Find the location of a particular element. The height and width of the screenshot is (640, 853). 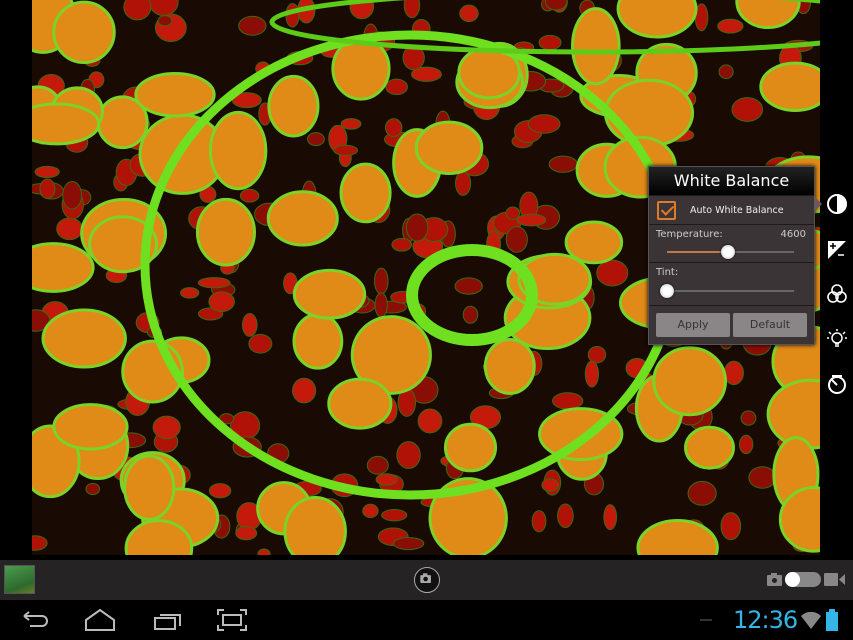

temperature-slider-knob is located at coordinates (727, 252).